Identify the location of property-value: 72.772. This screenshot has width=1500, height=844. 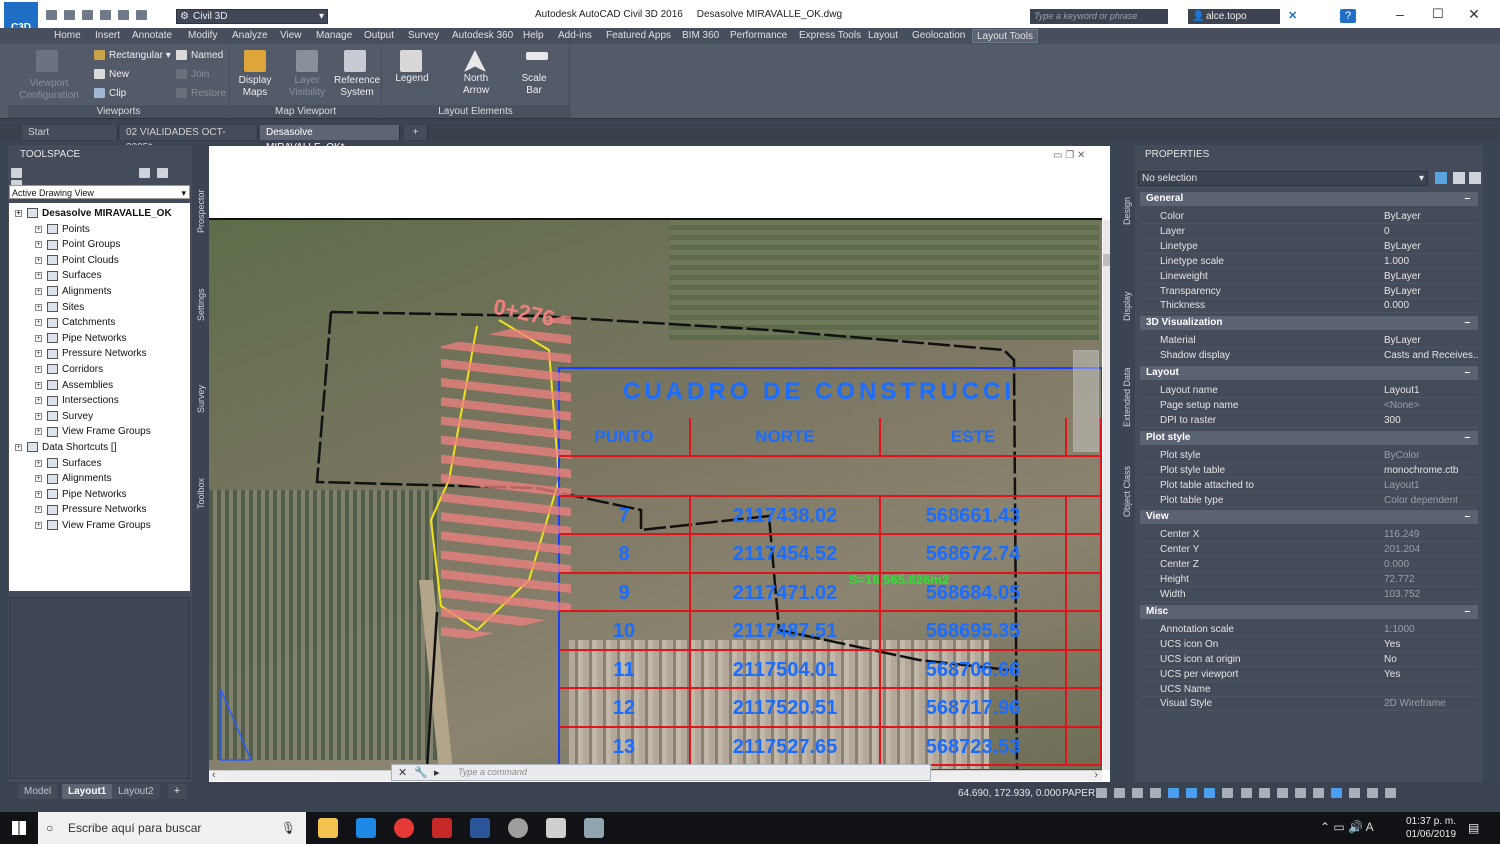
(1431, 579).